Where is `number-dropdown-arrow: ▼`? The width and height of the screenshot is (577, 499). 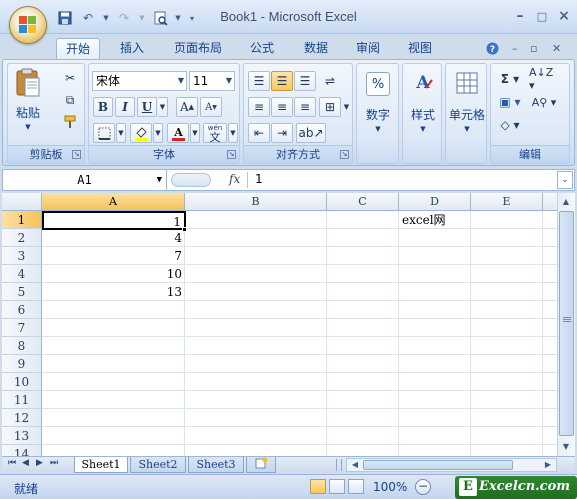
number-dropdown-arrow: ▼ is located at coordinates (378, 129).